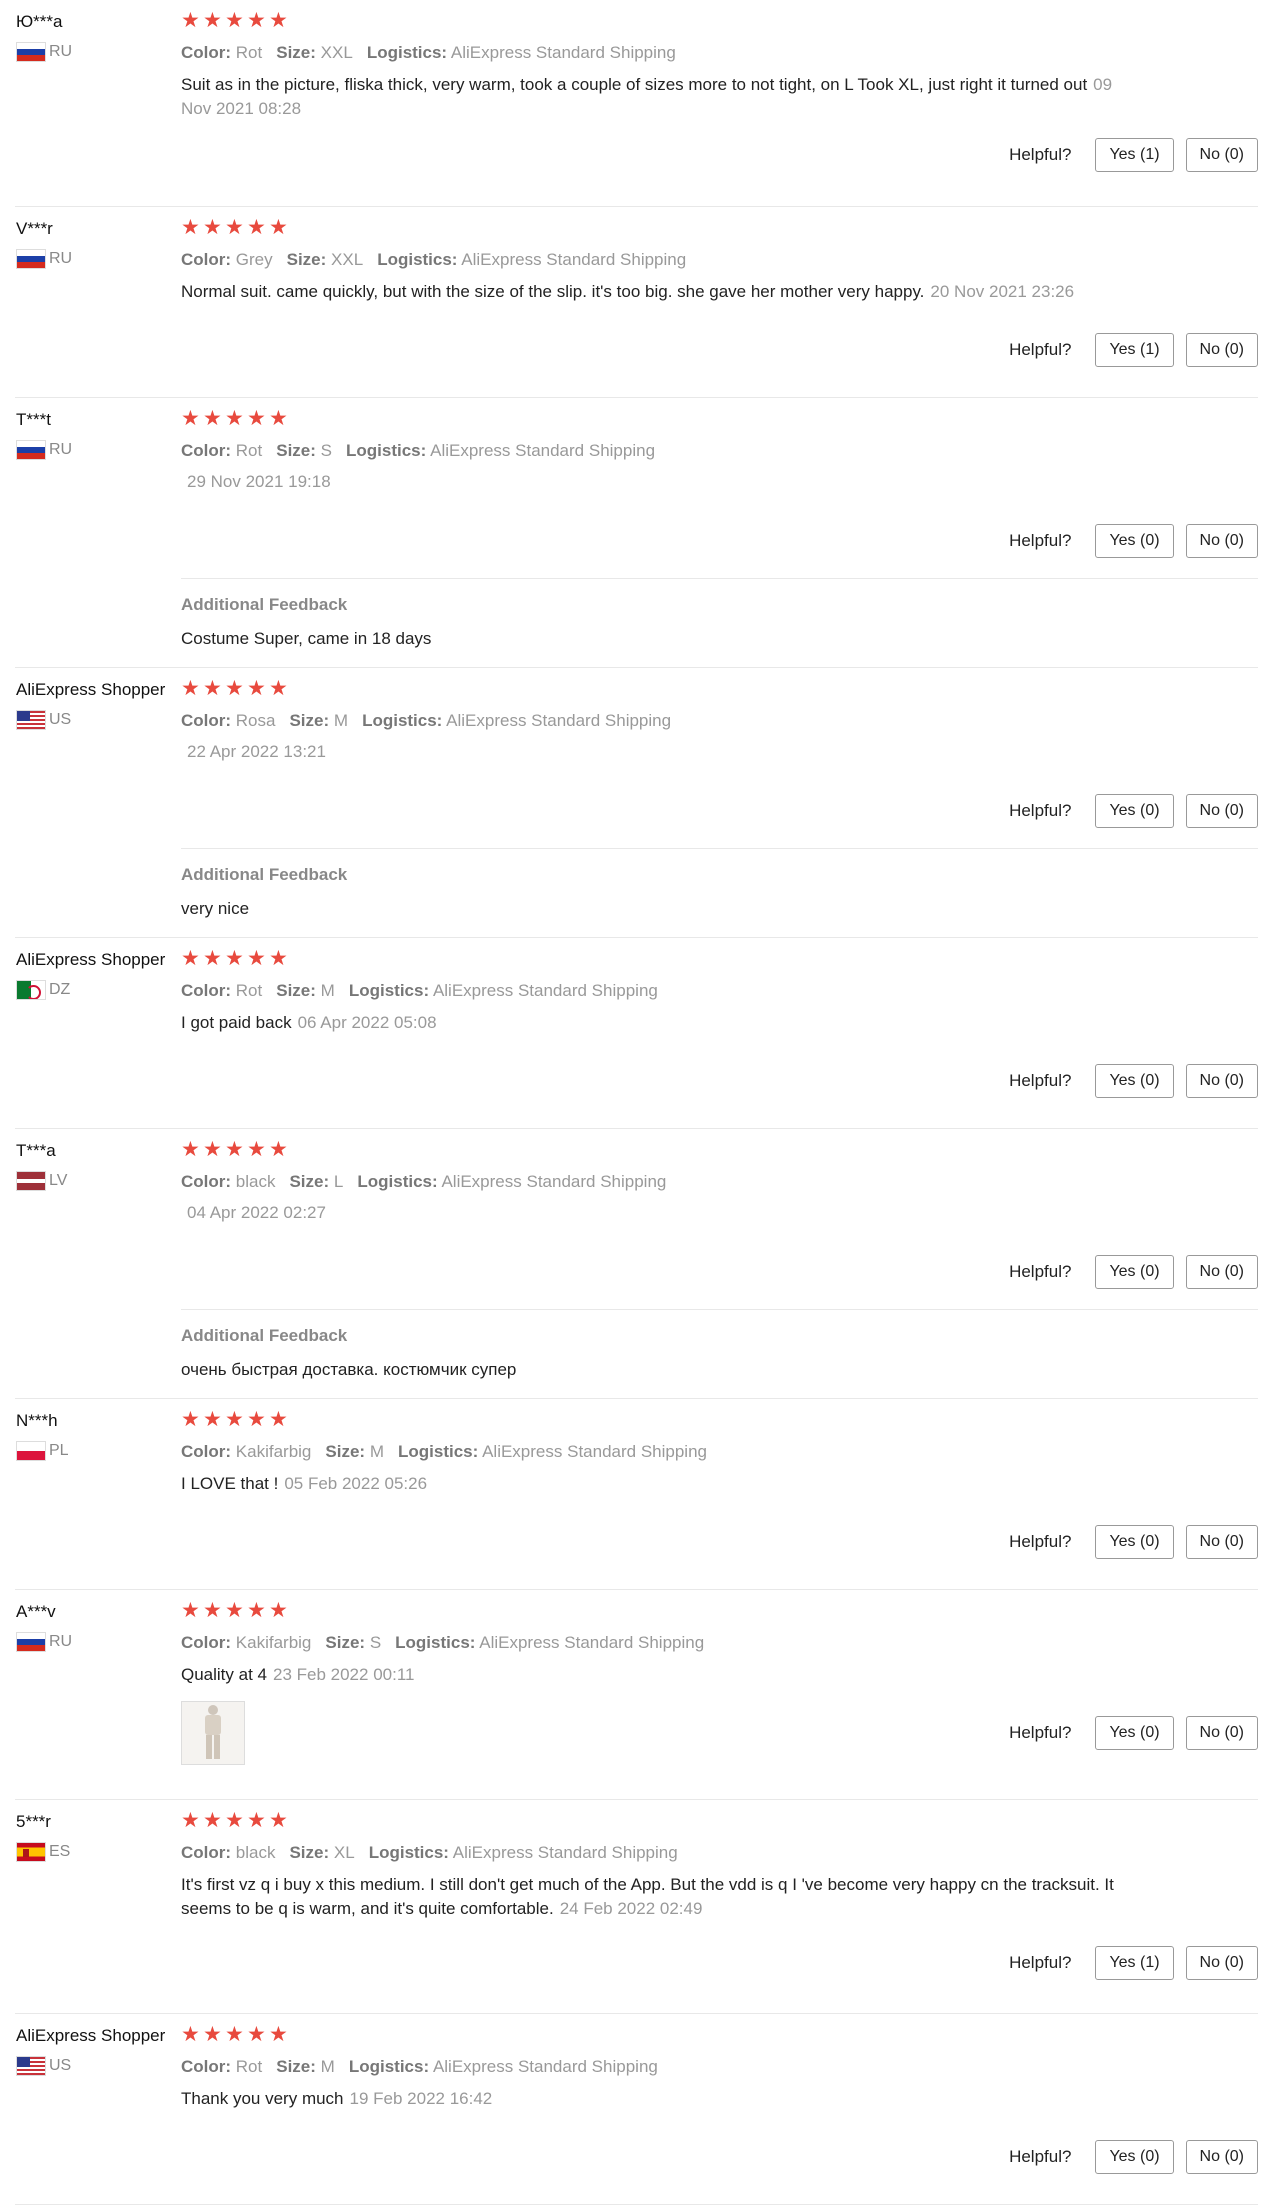  I want to click on reviewer-info: 5***r ES, so click(98, 1836).